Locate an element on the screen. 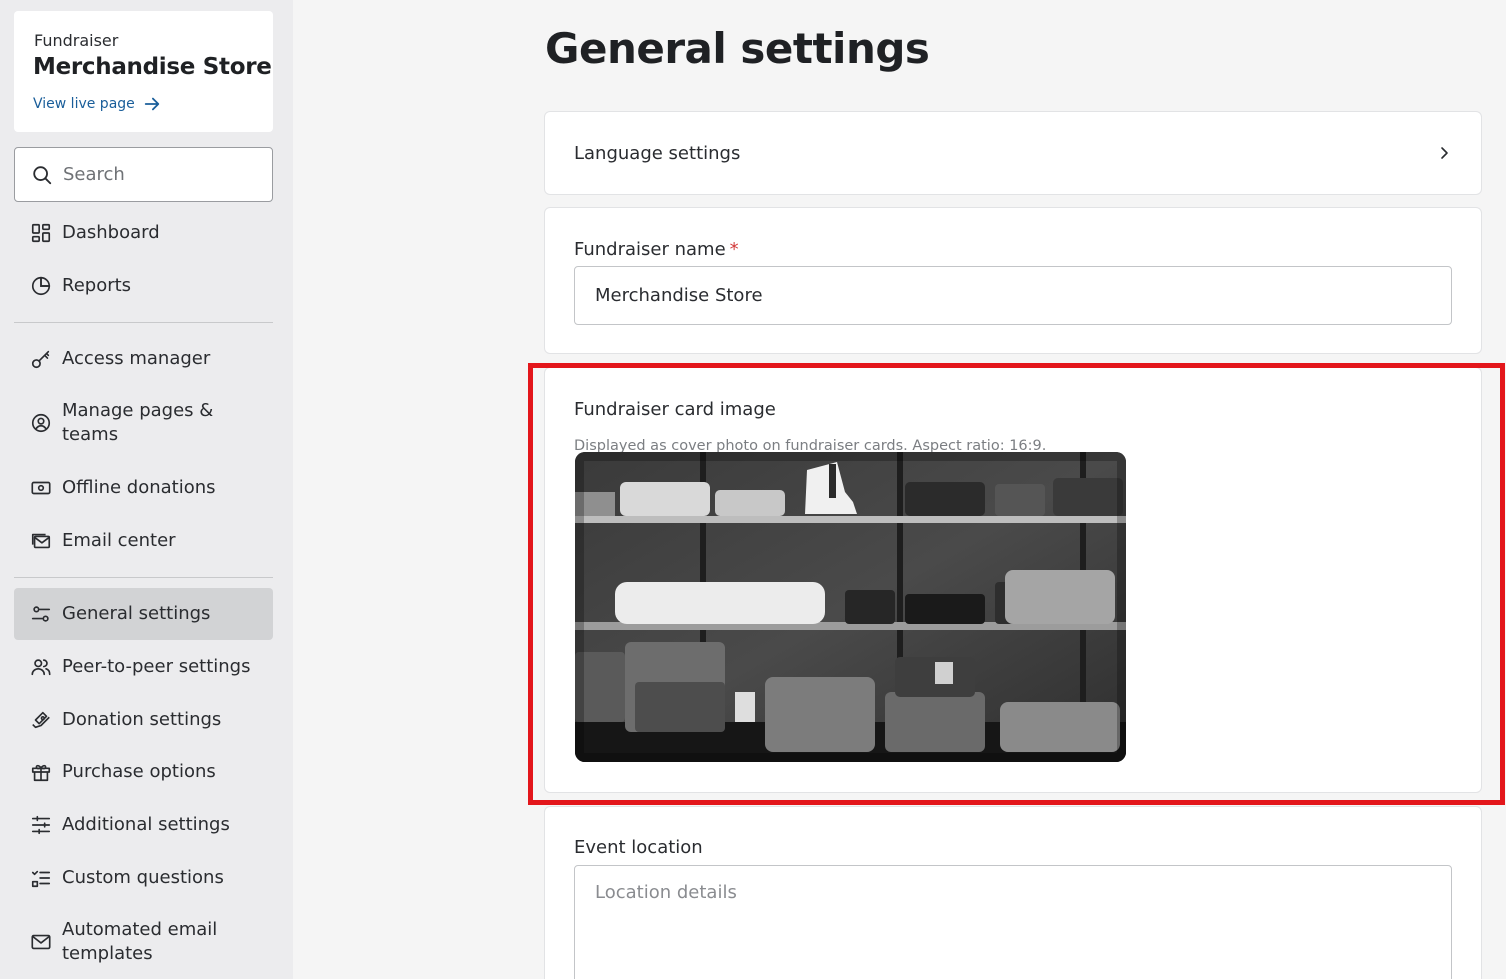  sidebar-item-purchase-options: Purchase options is located at coordinates (143, 772).